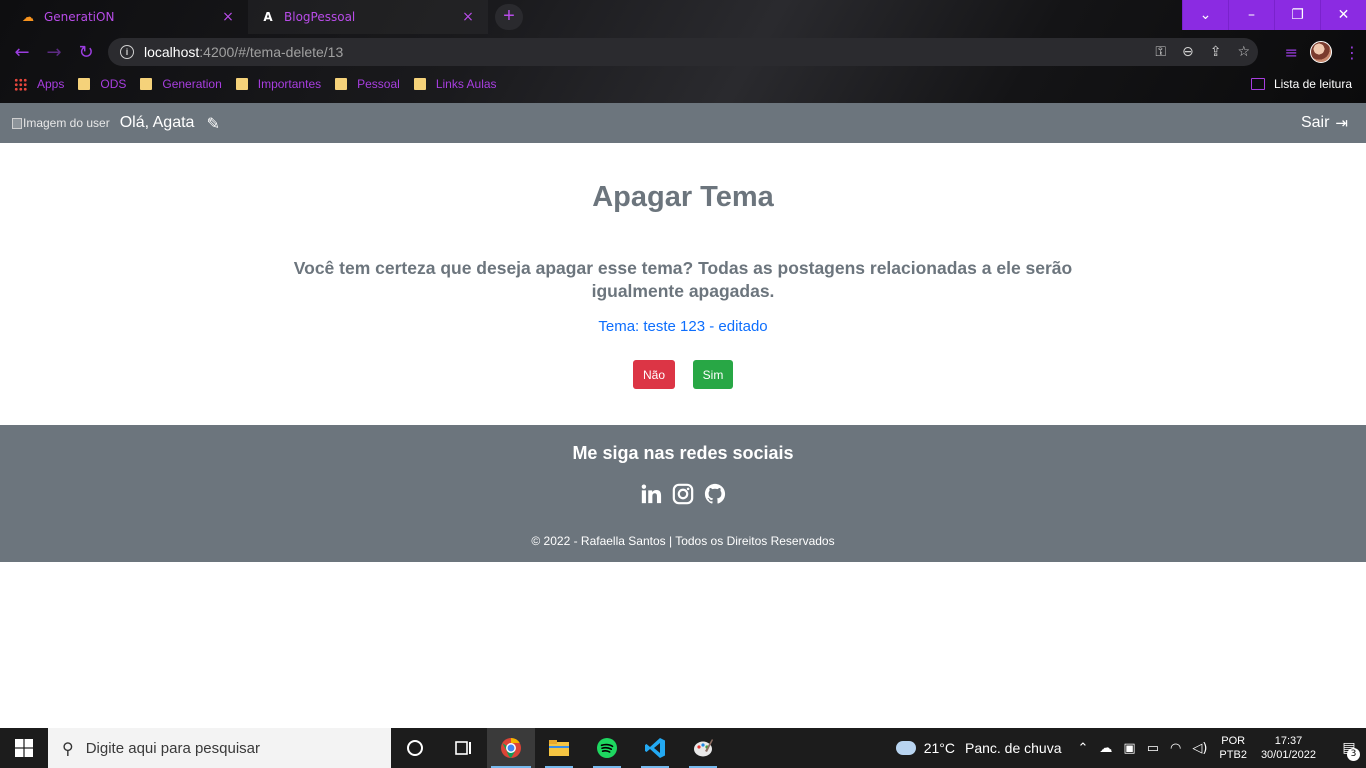 The width and height of the screenshot is (1366, 768). I want to click on onedrive-icon: ☁, so click(1105, 748).